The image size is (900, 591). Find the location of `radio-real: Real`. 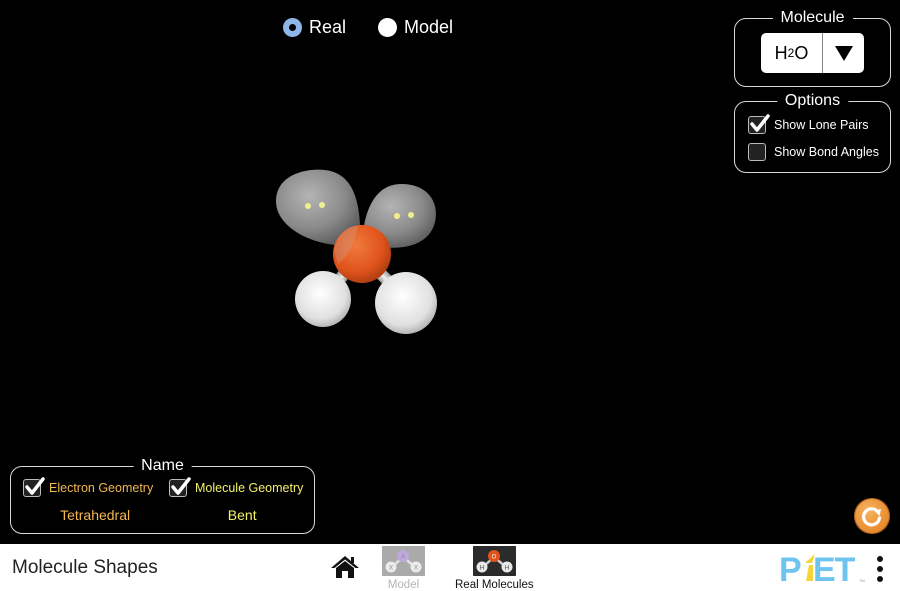

radio-real: Real is located at coordinates (314, 27).